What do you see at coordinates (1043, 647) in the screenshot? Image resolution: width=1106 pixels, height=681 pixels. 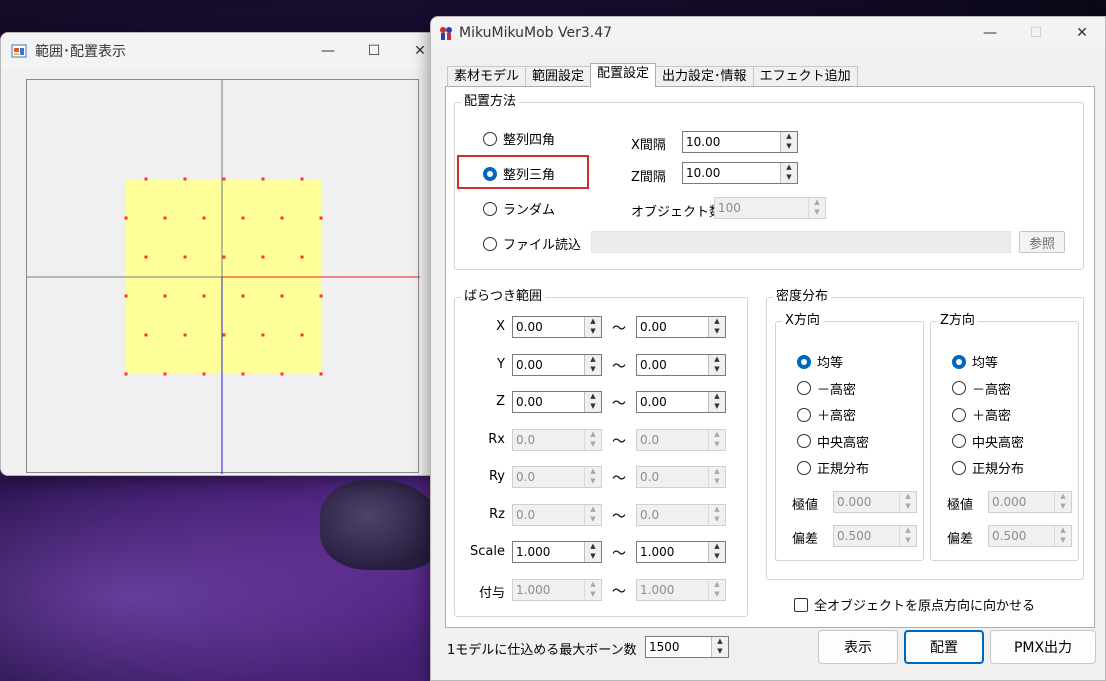 I see `pmx-output-button: PMX出力` at bounding box center [1043, 647].